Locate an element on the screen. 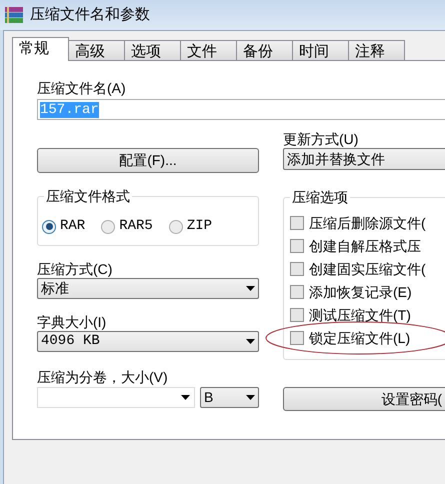  compression-method-dropdown: 标准 is located at coordinates (148, 288).